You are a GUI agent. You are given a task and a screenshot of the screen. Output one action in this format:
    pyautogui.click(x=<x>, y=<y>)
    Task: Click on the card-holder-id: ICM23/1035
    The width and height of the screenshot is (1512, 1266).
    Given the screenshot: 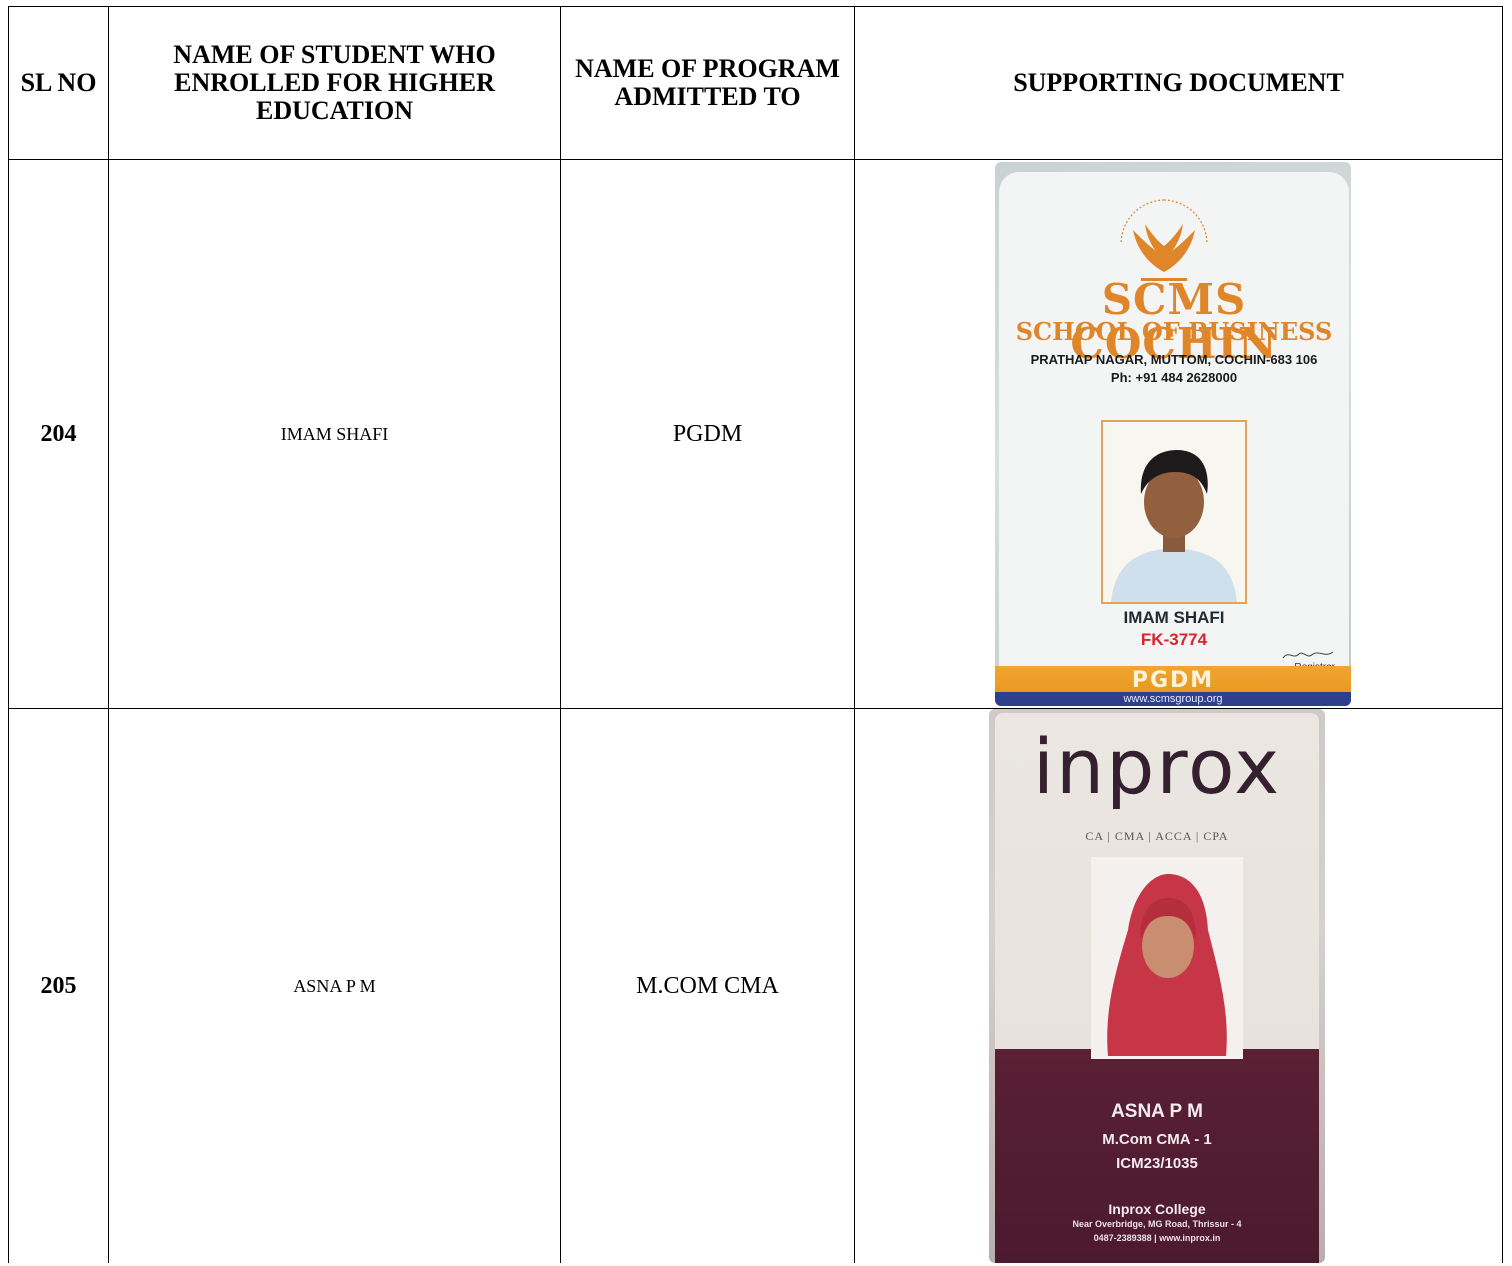 What is the action you would take?
    pyautogui.click(x=1157, y=1163)
    